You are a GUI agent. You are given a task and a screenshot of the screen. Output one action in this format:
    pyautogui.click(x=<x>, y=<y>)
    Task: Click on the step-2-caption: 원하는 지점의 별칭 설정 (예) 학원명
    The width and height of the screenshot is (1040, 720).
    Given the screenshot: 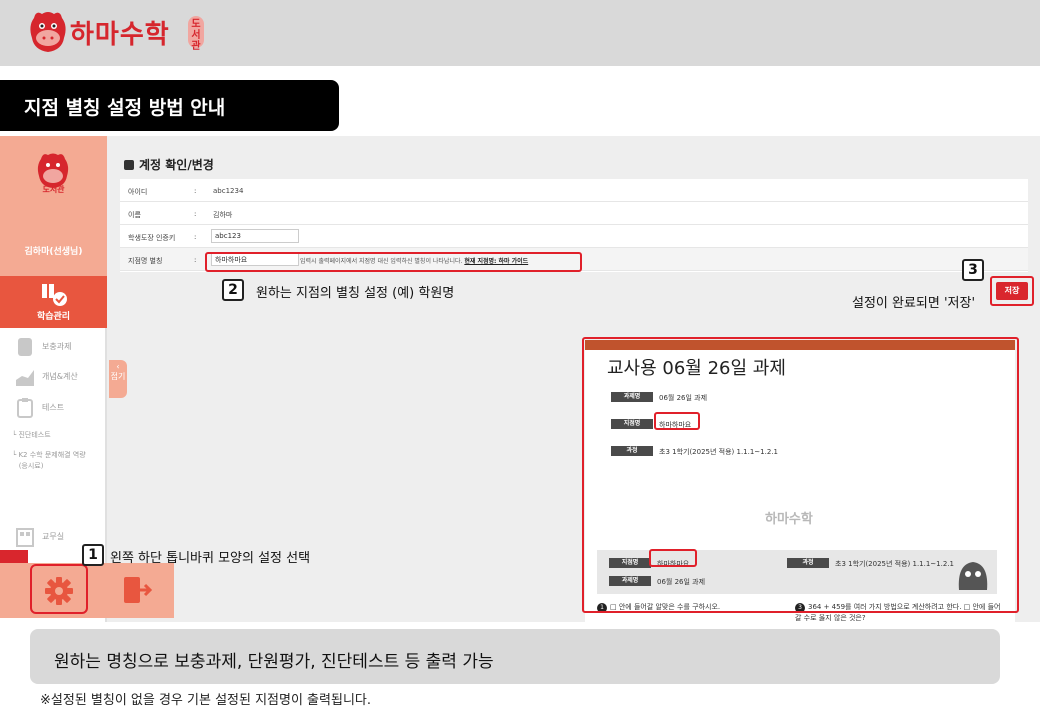 What is the action you would take?
    pyautogui.click(x=355, y=293)
    